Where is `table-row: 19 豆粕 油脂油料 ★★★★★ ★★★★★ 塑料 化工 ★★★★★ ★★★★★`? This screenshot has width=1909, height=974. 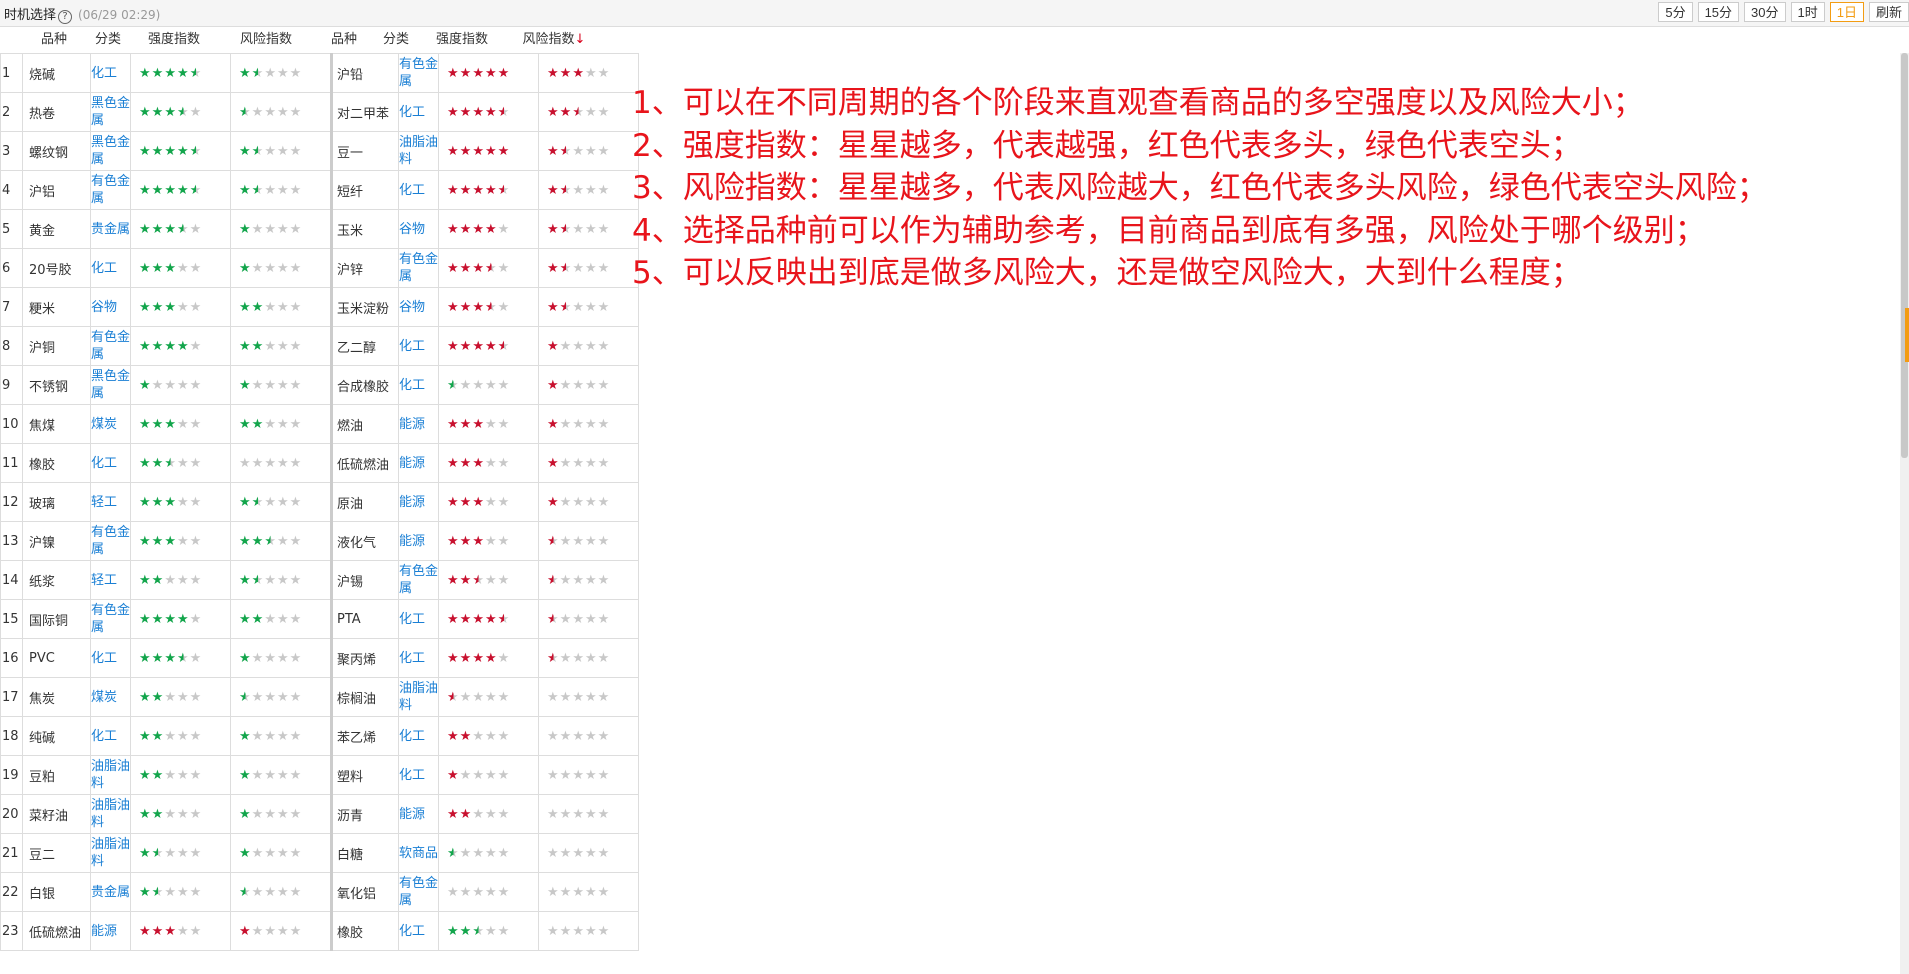 table-row: 19 豆粕 油脂油料 ★★★★★ ★★★★★ 塑料 化工 ★★★★★ ★★★★★ is located at coordinates (319, 775).